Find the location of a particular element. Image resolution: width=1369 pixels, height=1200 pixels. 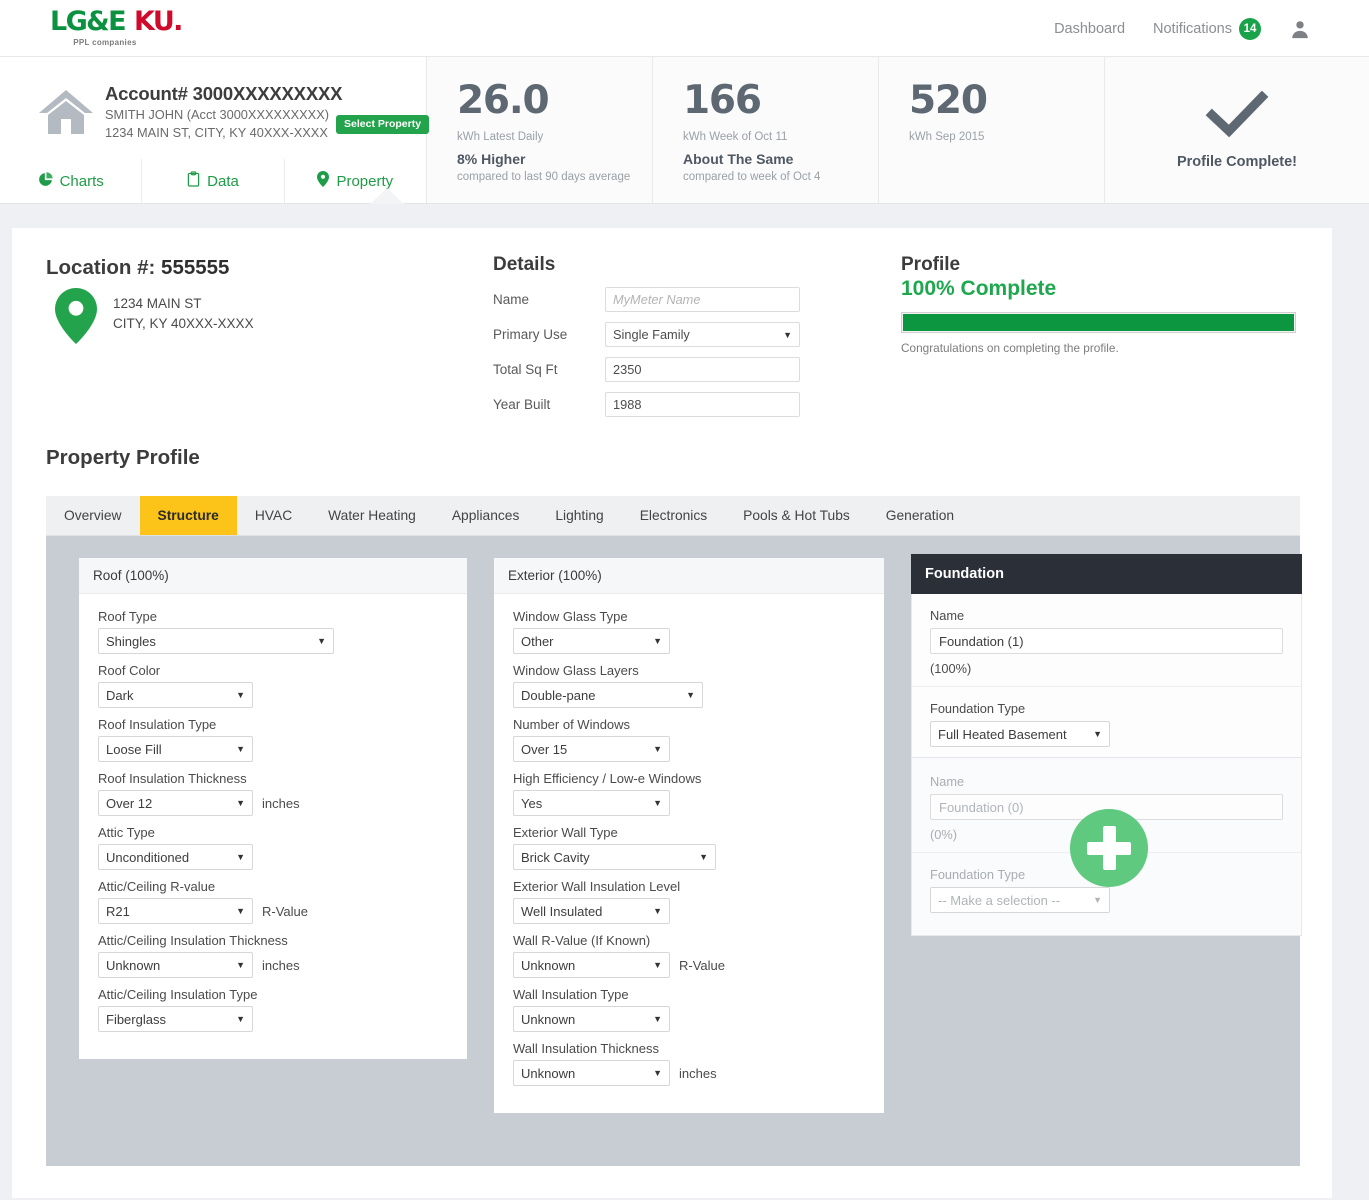

foundation-1-name-input: Foundation (1) is located at coordinates (1106, 641).